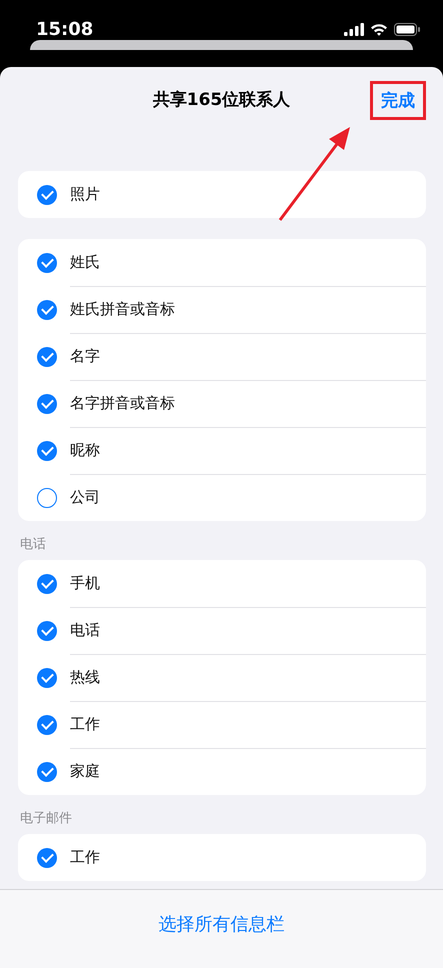 This screenshot has width=443, height=968. I want to click on sheet-title: 共享165位联系人, so click(221, 99).